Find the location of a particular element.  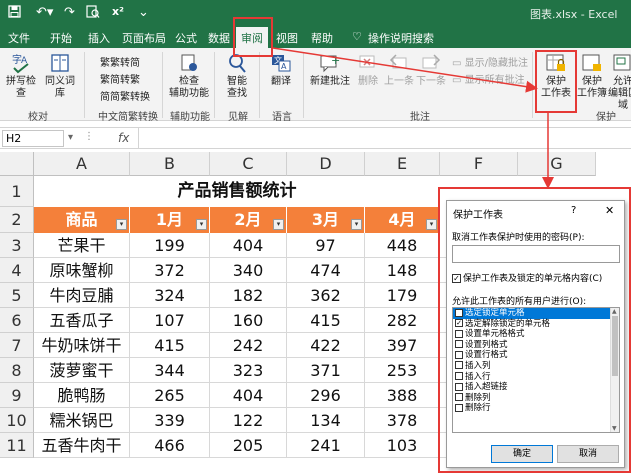

row-header-6: 6 is located at coordinates (17, 320).